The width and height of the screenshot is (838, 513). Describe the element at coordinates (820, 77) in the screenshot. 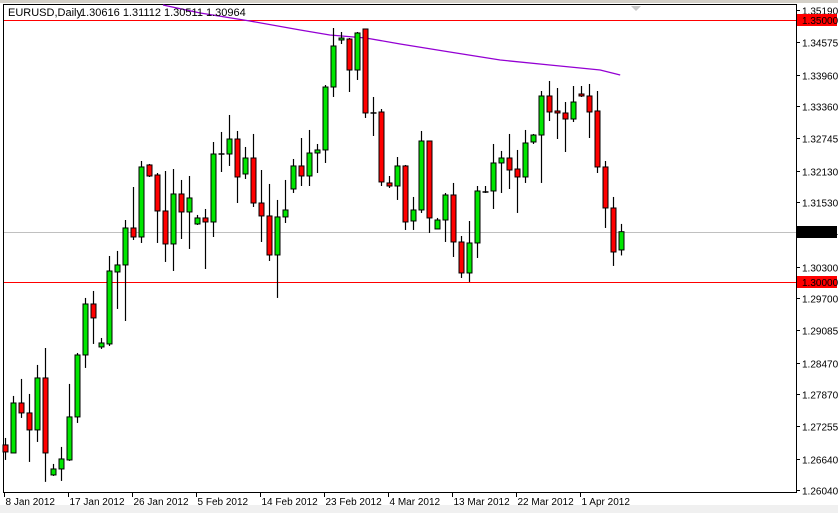

I see `y-tick-label: 1.33960` at that location.